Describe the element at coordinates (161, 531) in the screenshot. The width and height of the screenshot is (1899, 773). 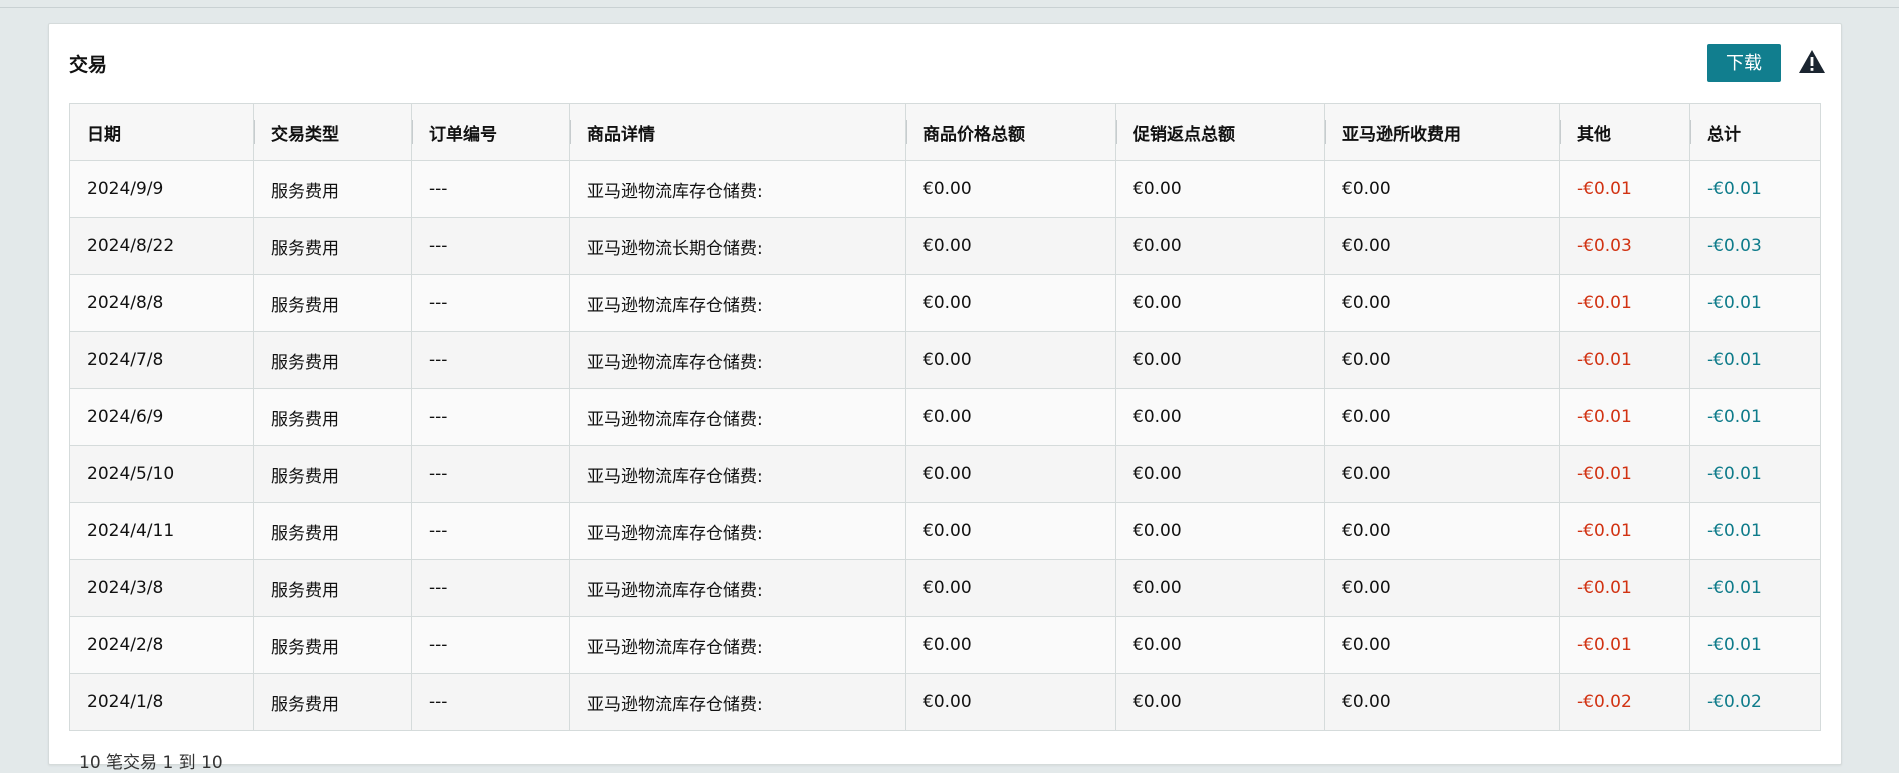
I see `cell-date: 2024/4/11` at that location.